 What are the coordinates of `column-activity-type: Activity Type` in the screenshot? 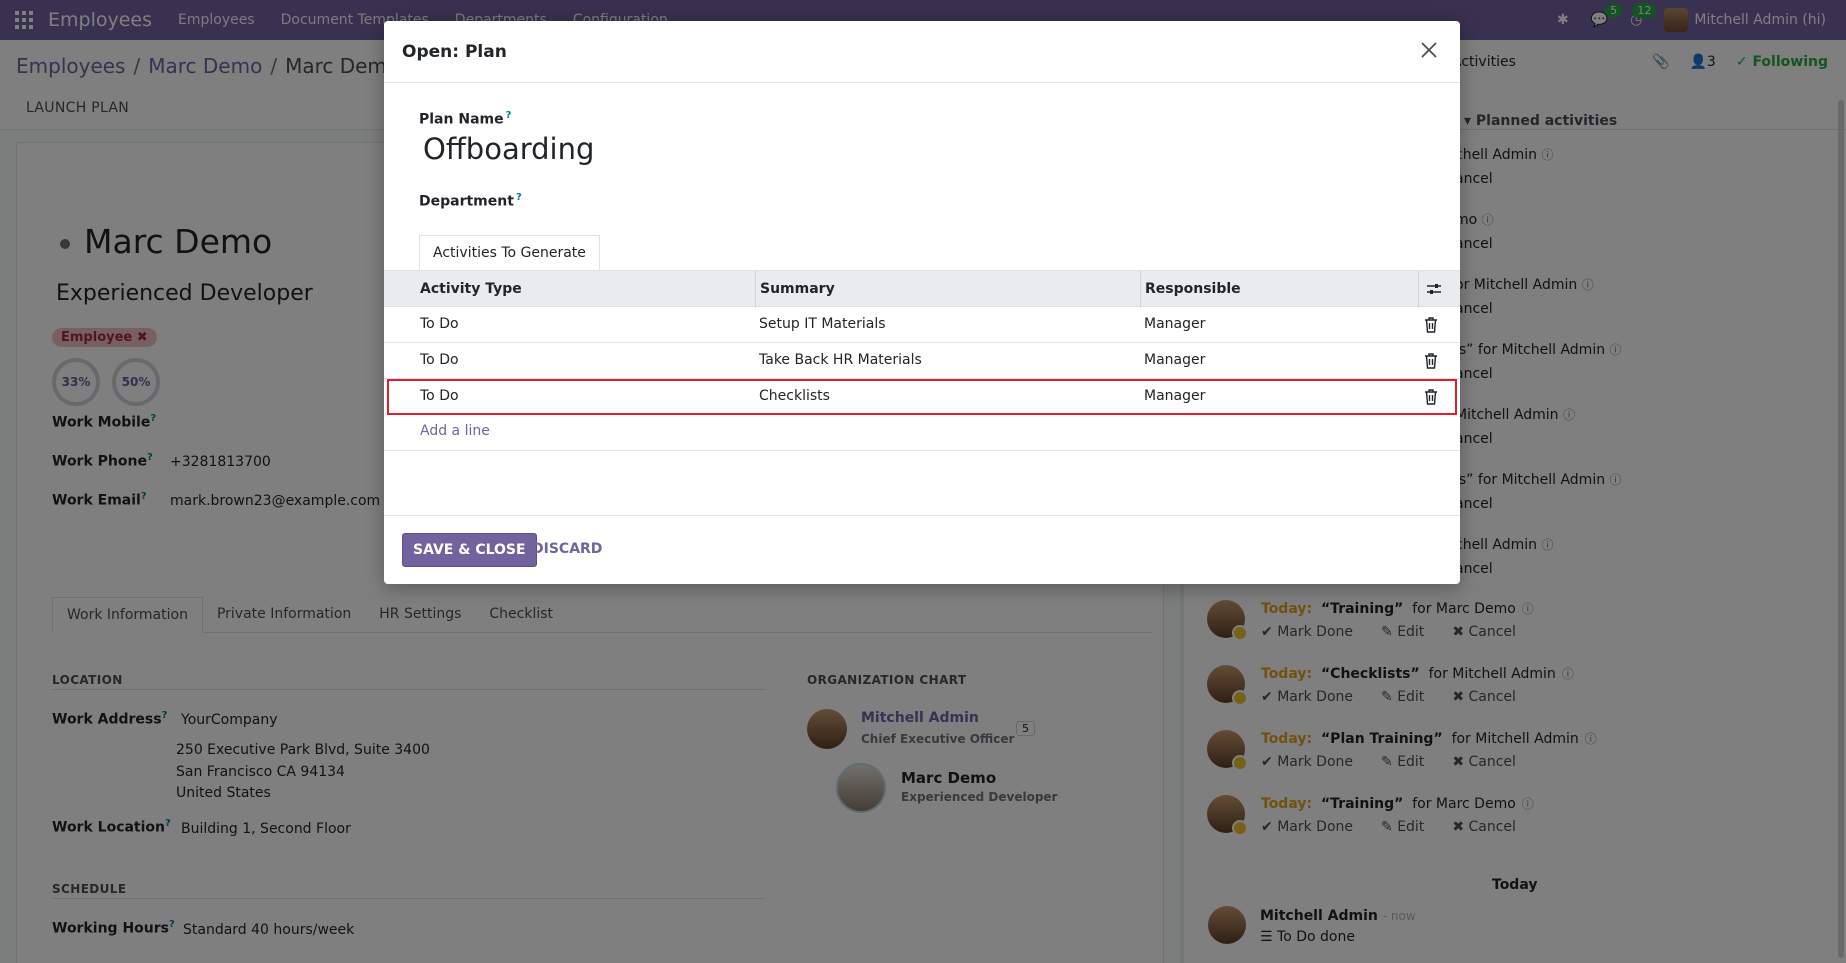 It's located at (471, 289).